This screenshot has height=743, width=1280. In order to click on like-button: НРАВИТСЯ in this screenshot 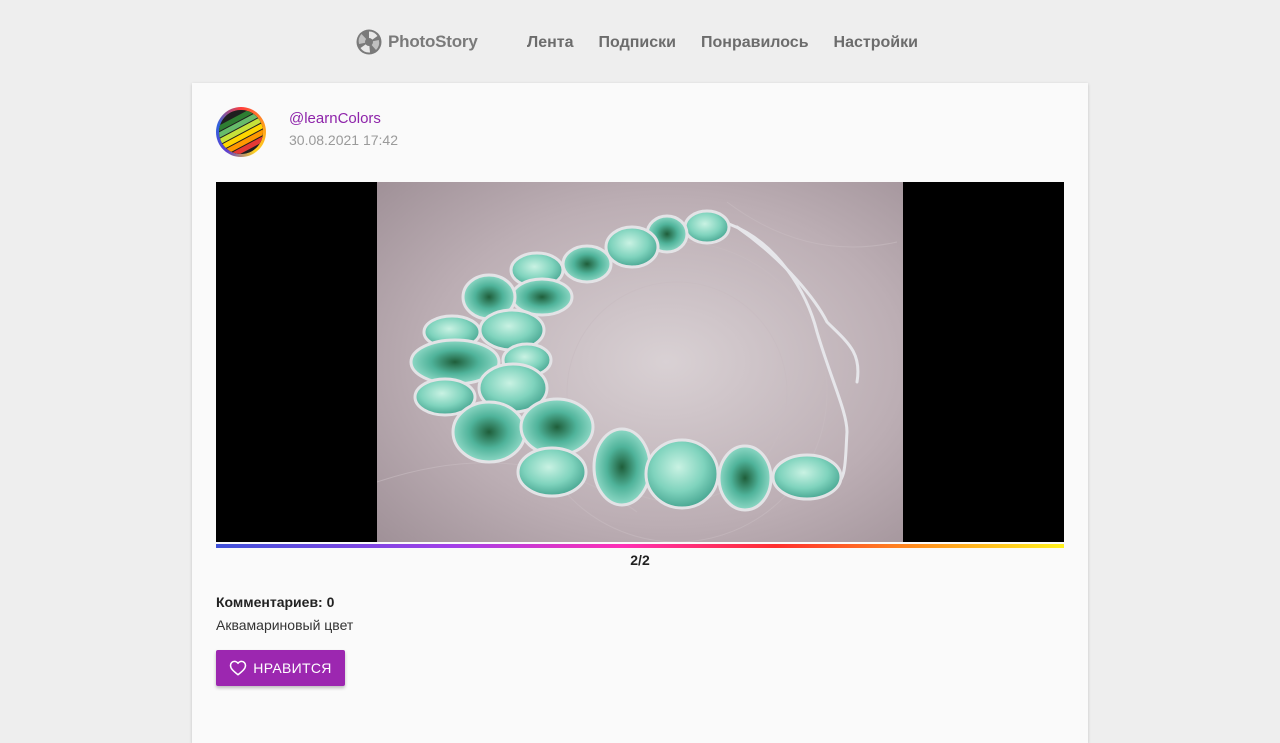, I will do `click(280, 668)`.